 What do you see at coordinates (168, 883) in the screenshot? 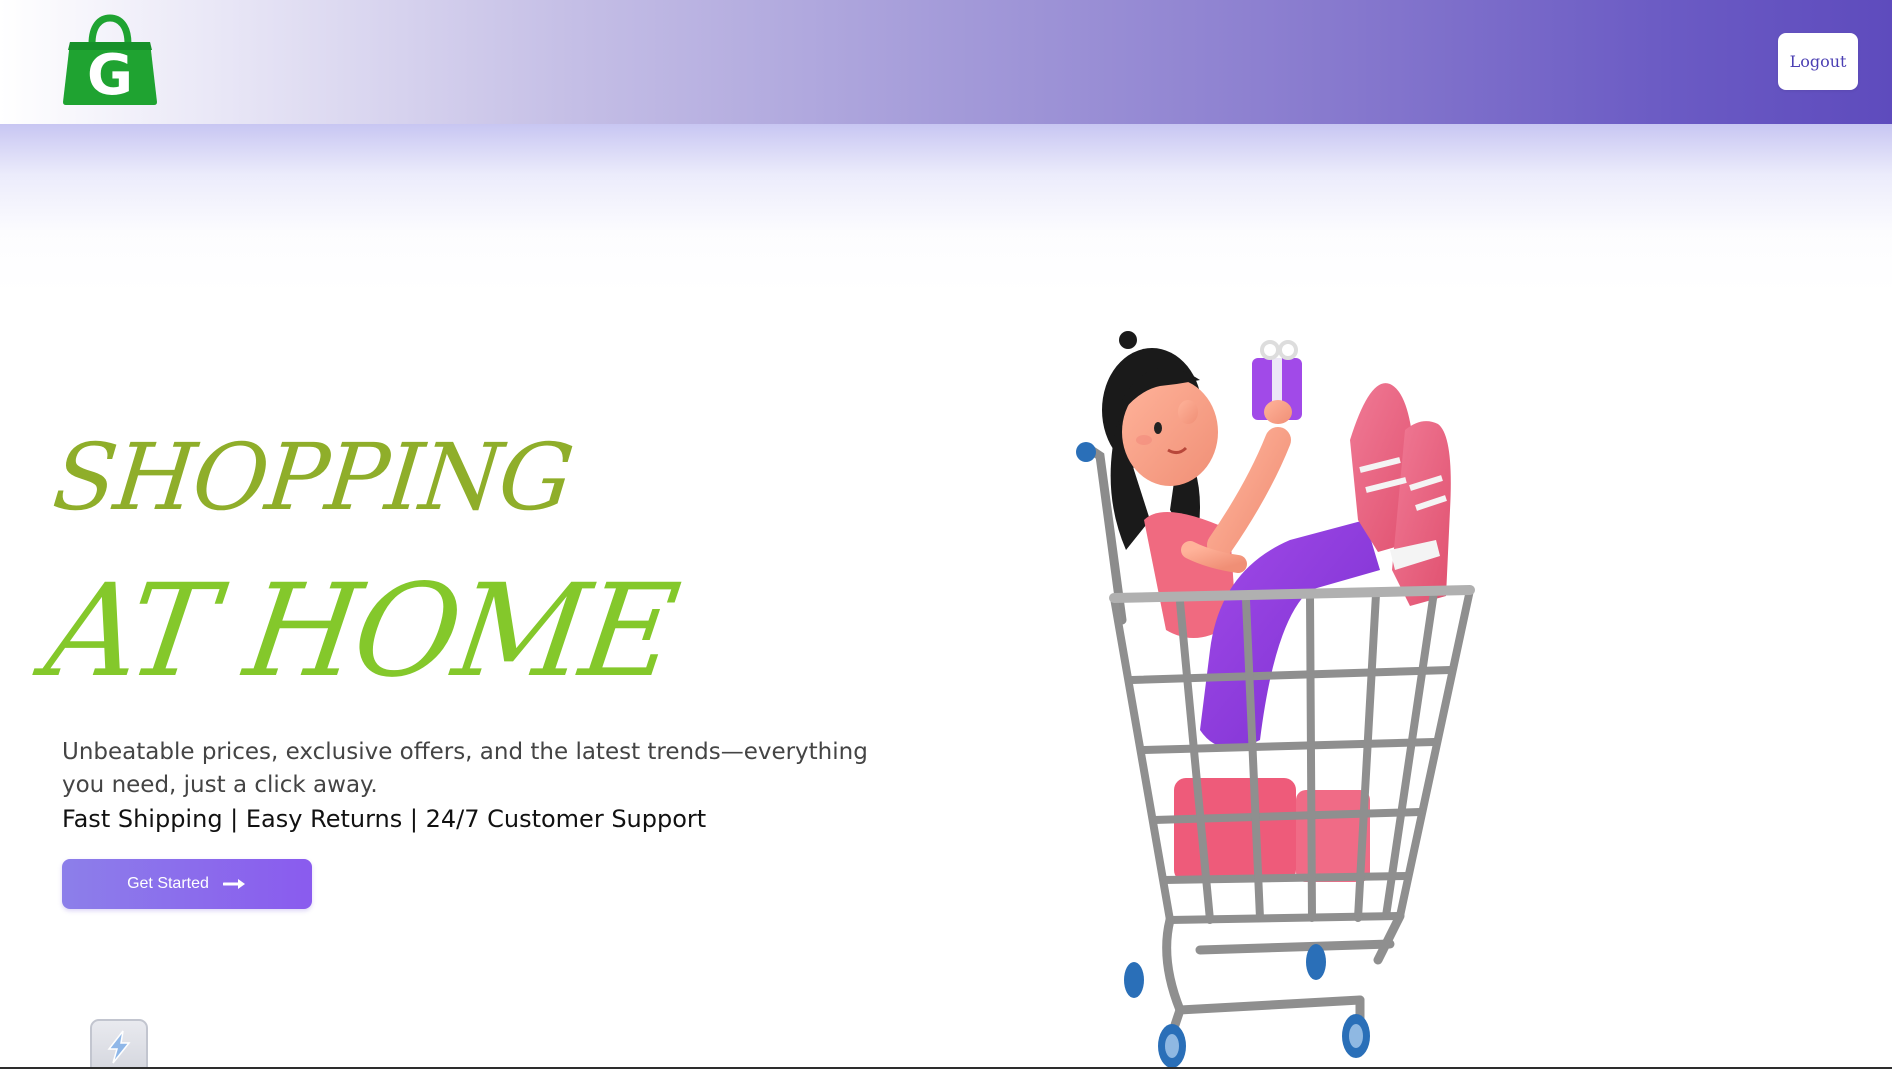
I see `get-started-label: Get Started` at bounding box center [168, 883].